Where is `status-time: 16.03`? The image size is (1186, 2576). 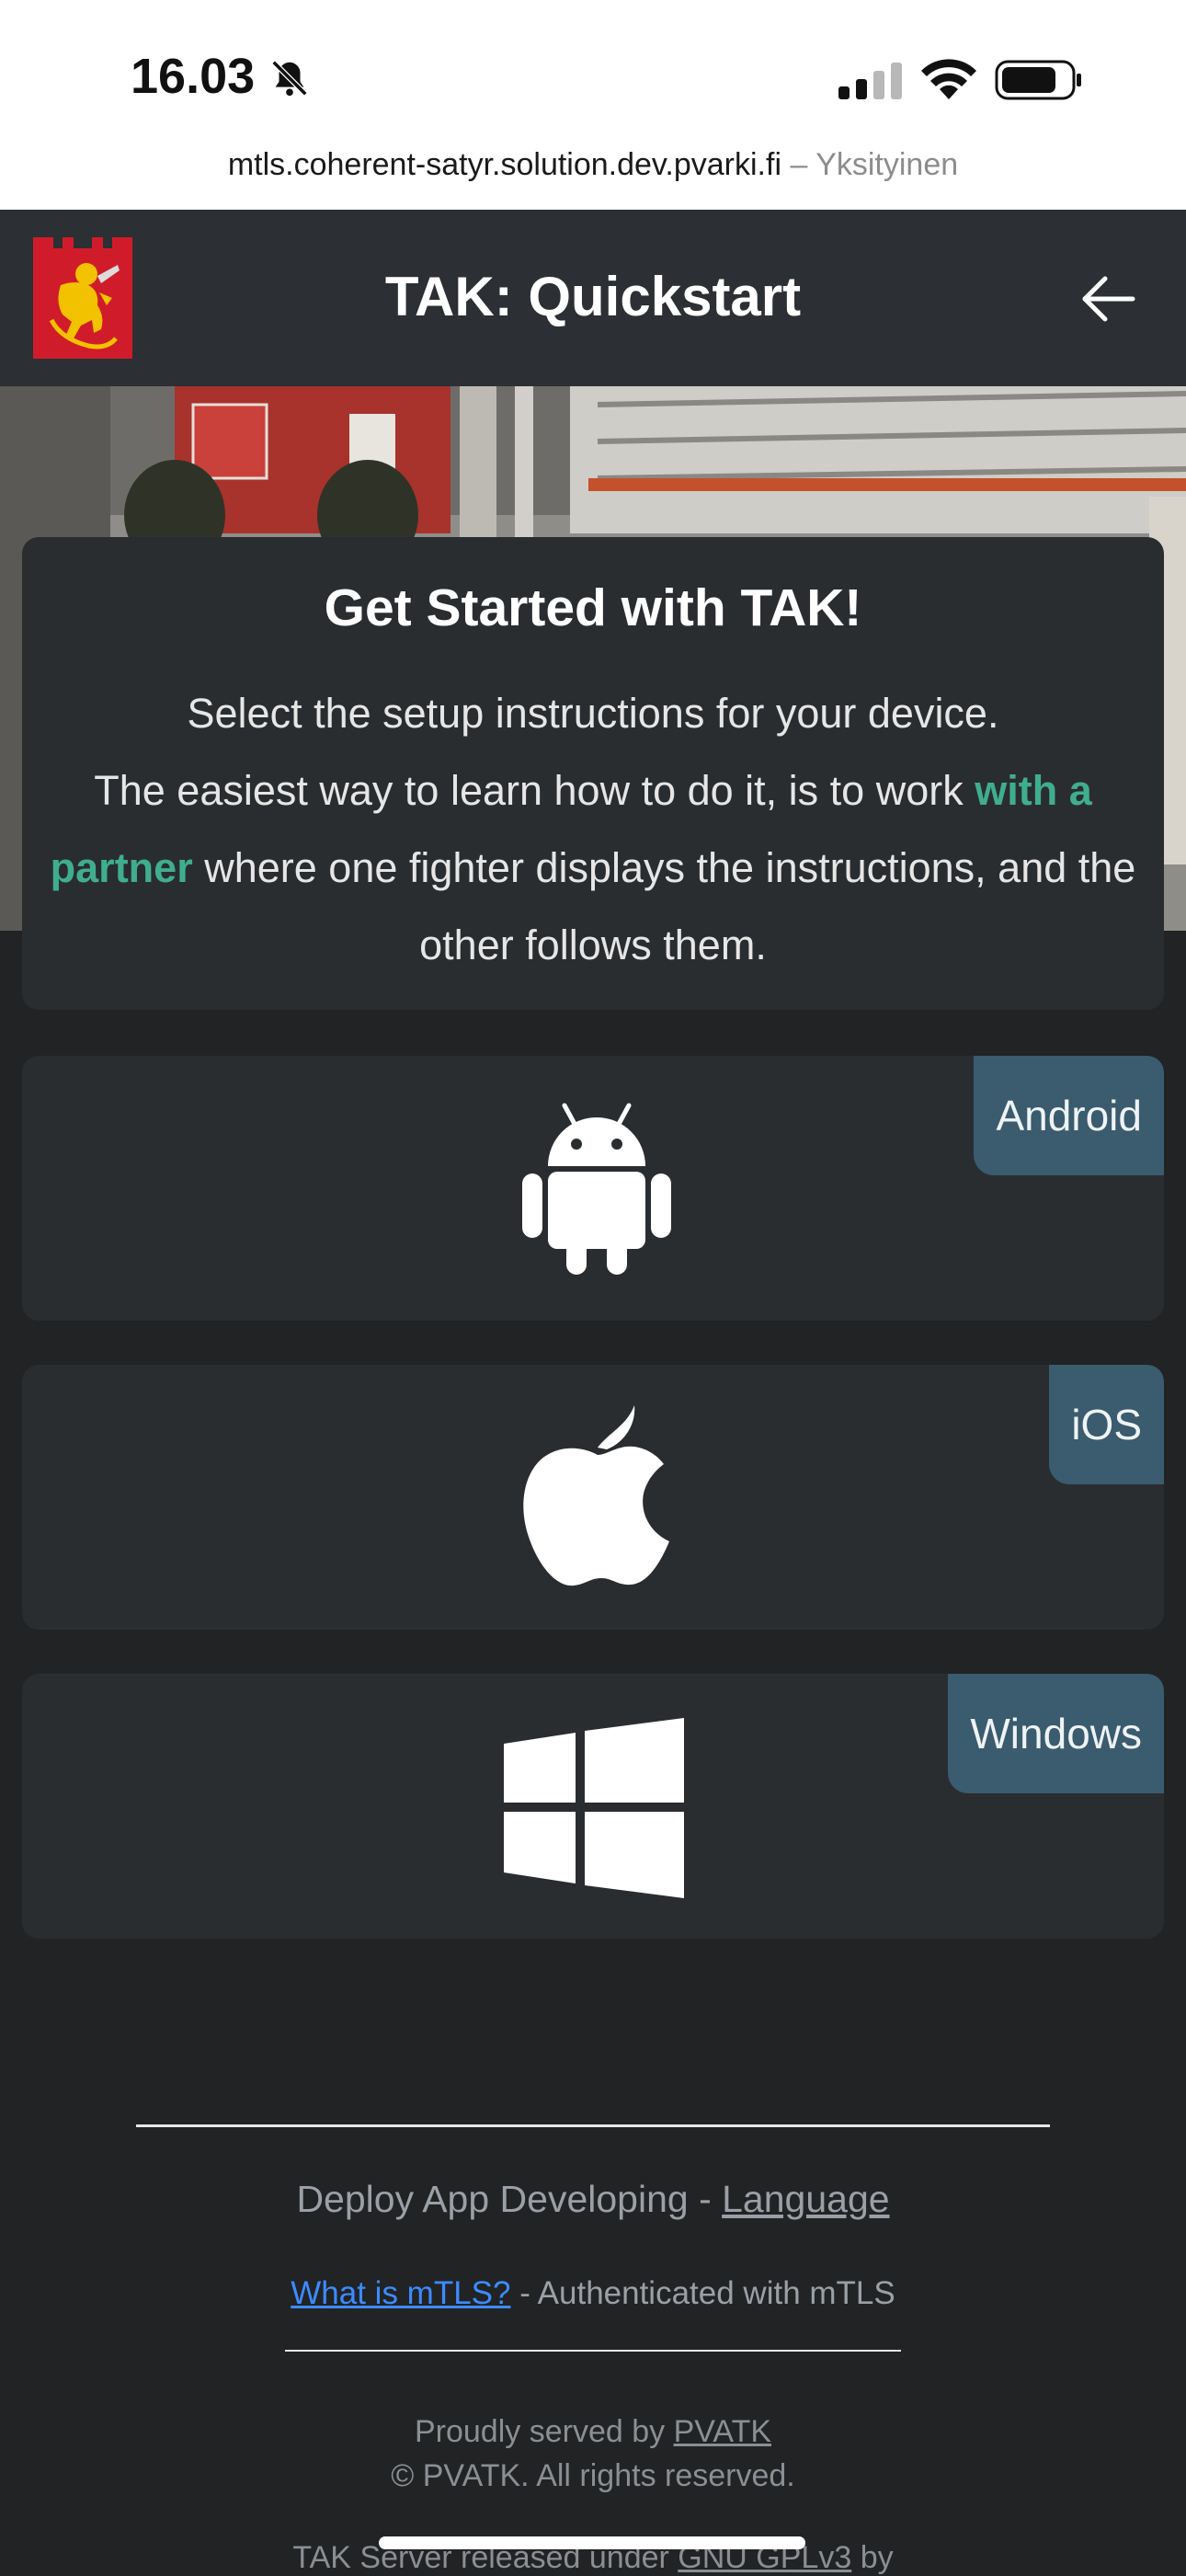
status-time: 16.03 is located at coordinates (193, 76).